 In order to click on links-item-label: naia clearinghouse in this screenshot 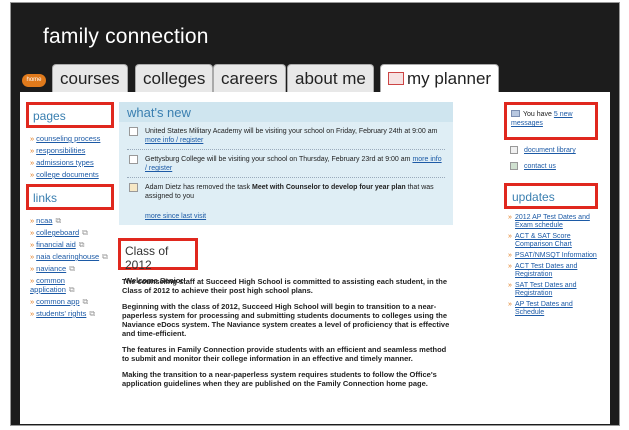, I will do `click(68, 256)`.